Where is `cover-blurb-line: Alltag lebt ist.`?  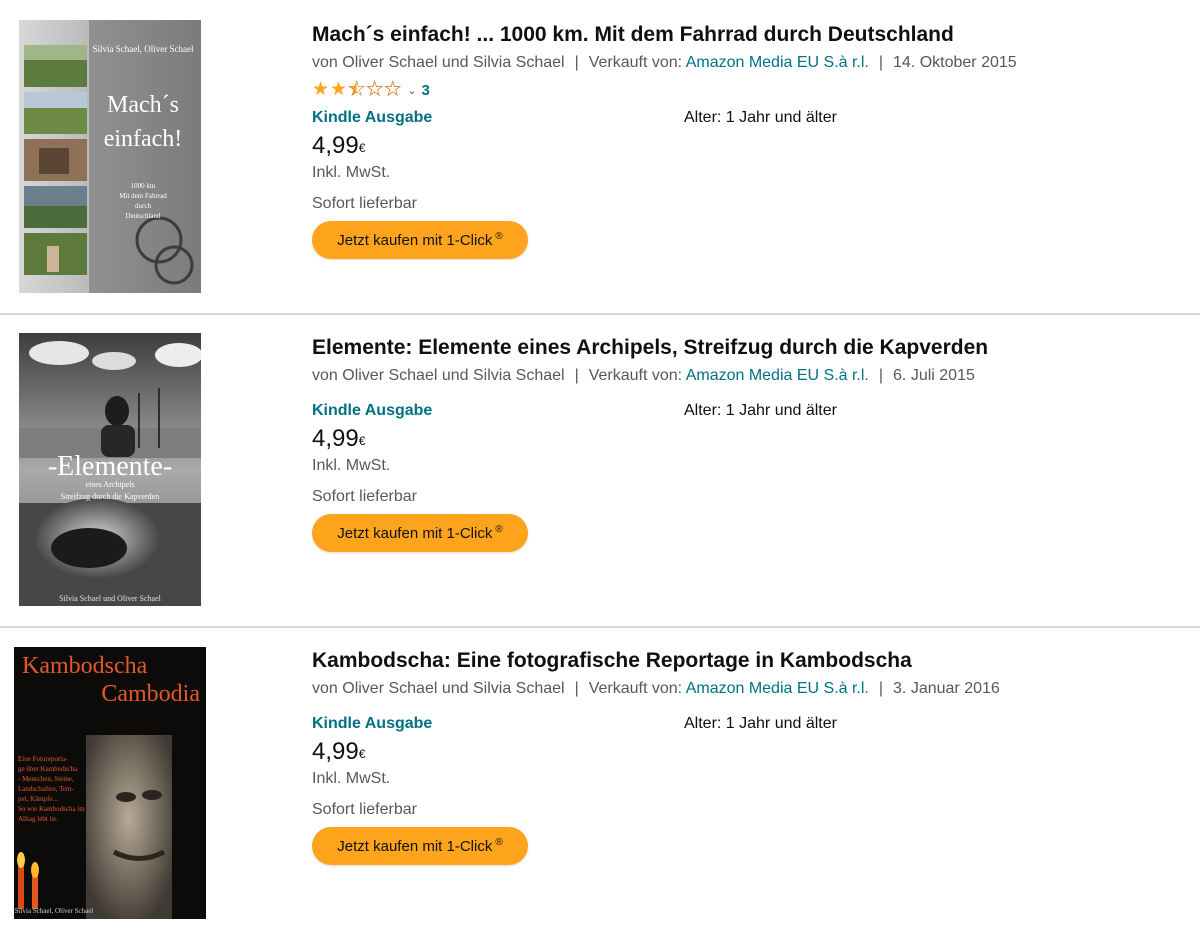
cover-blurb-line: Alltag lebt ist. is located at coordinates (38, 819).